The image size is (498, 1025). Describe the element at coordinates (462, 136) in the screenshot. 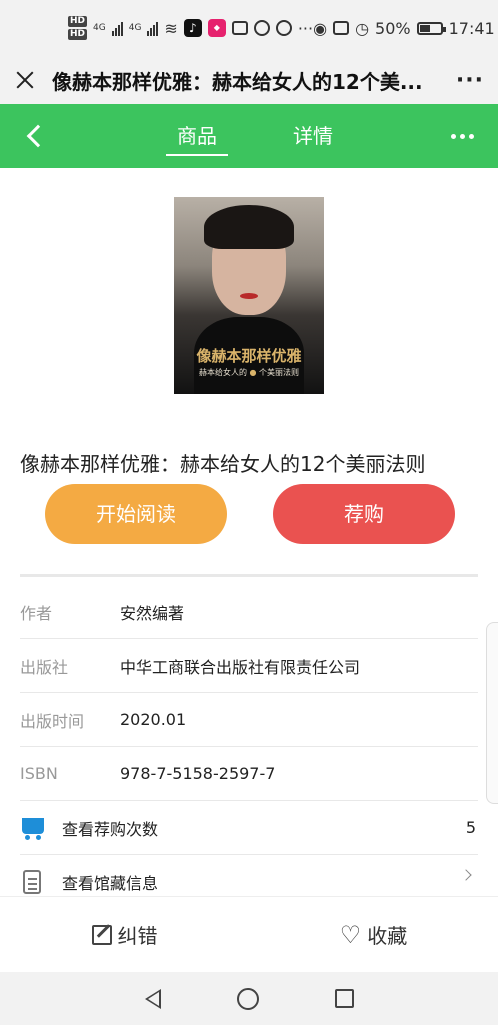

I see `nav-more-icon` at that location.